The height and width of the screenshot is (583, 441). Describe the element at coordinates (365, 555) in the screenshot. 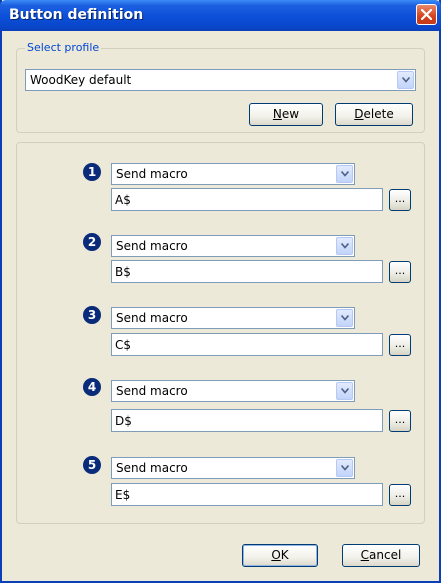

I see `cancel-button-mnemonic: C` at that location.